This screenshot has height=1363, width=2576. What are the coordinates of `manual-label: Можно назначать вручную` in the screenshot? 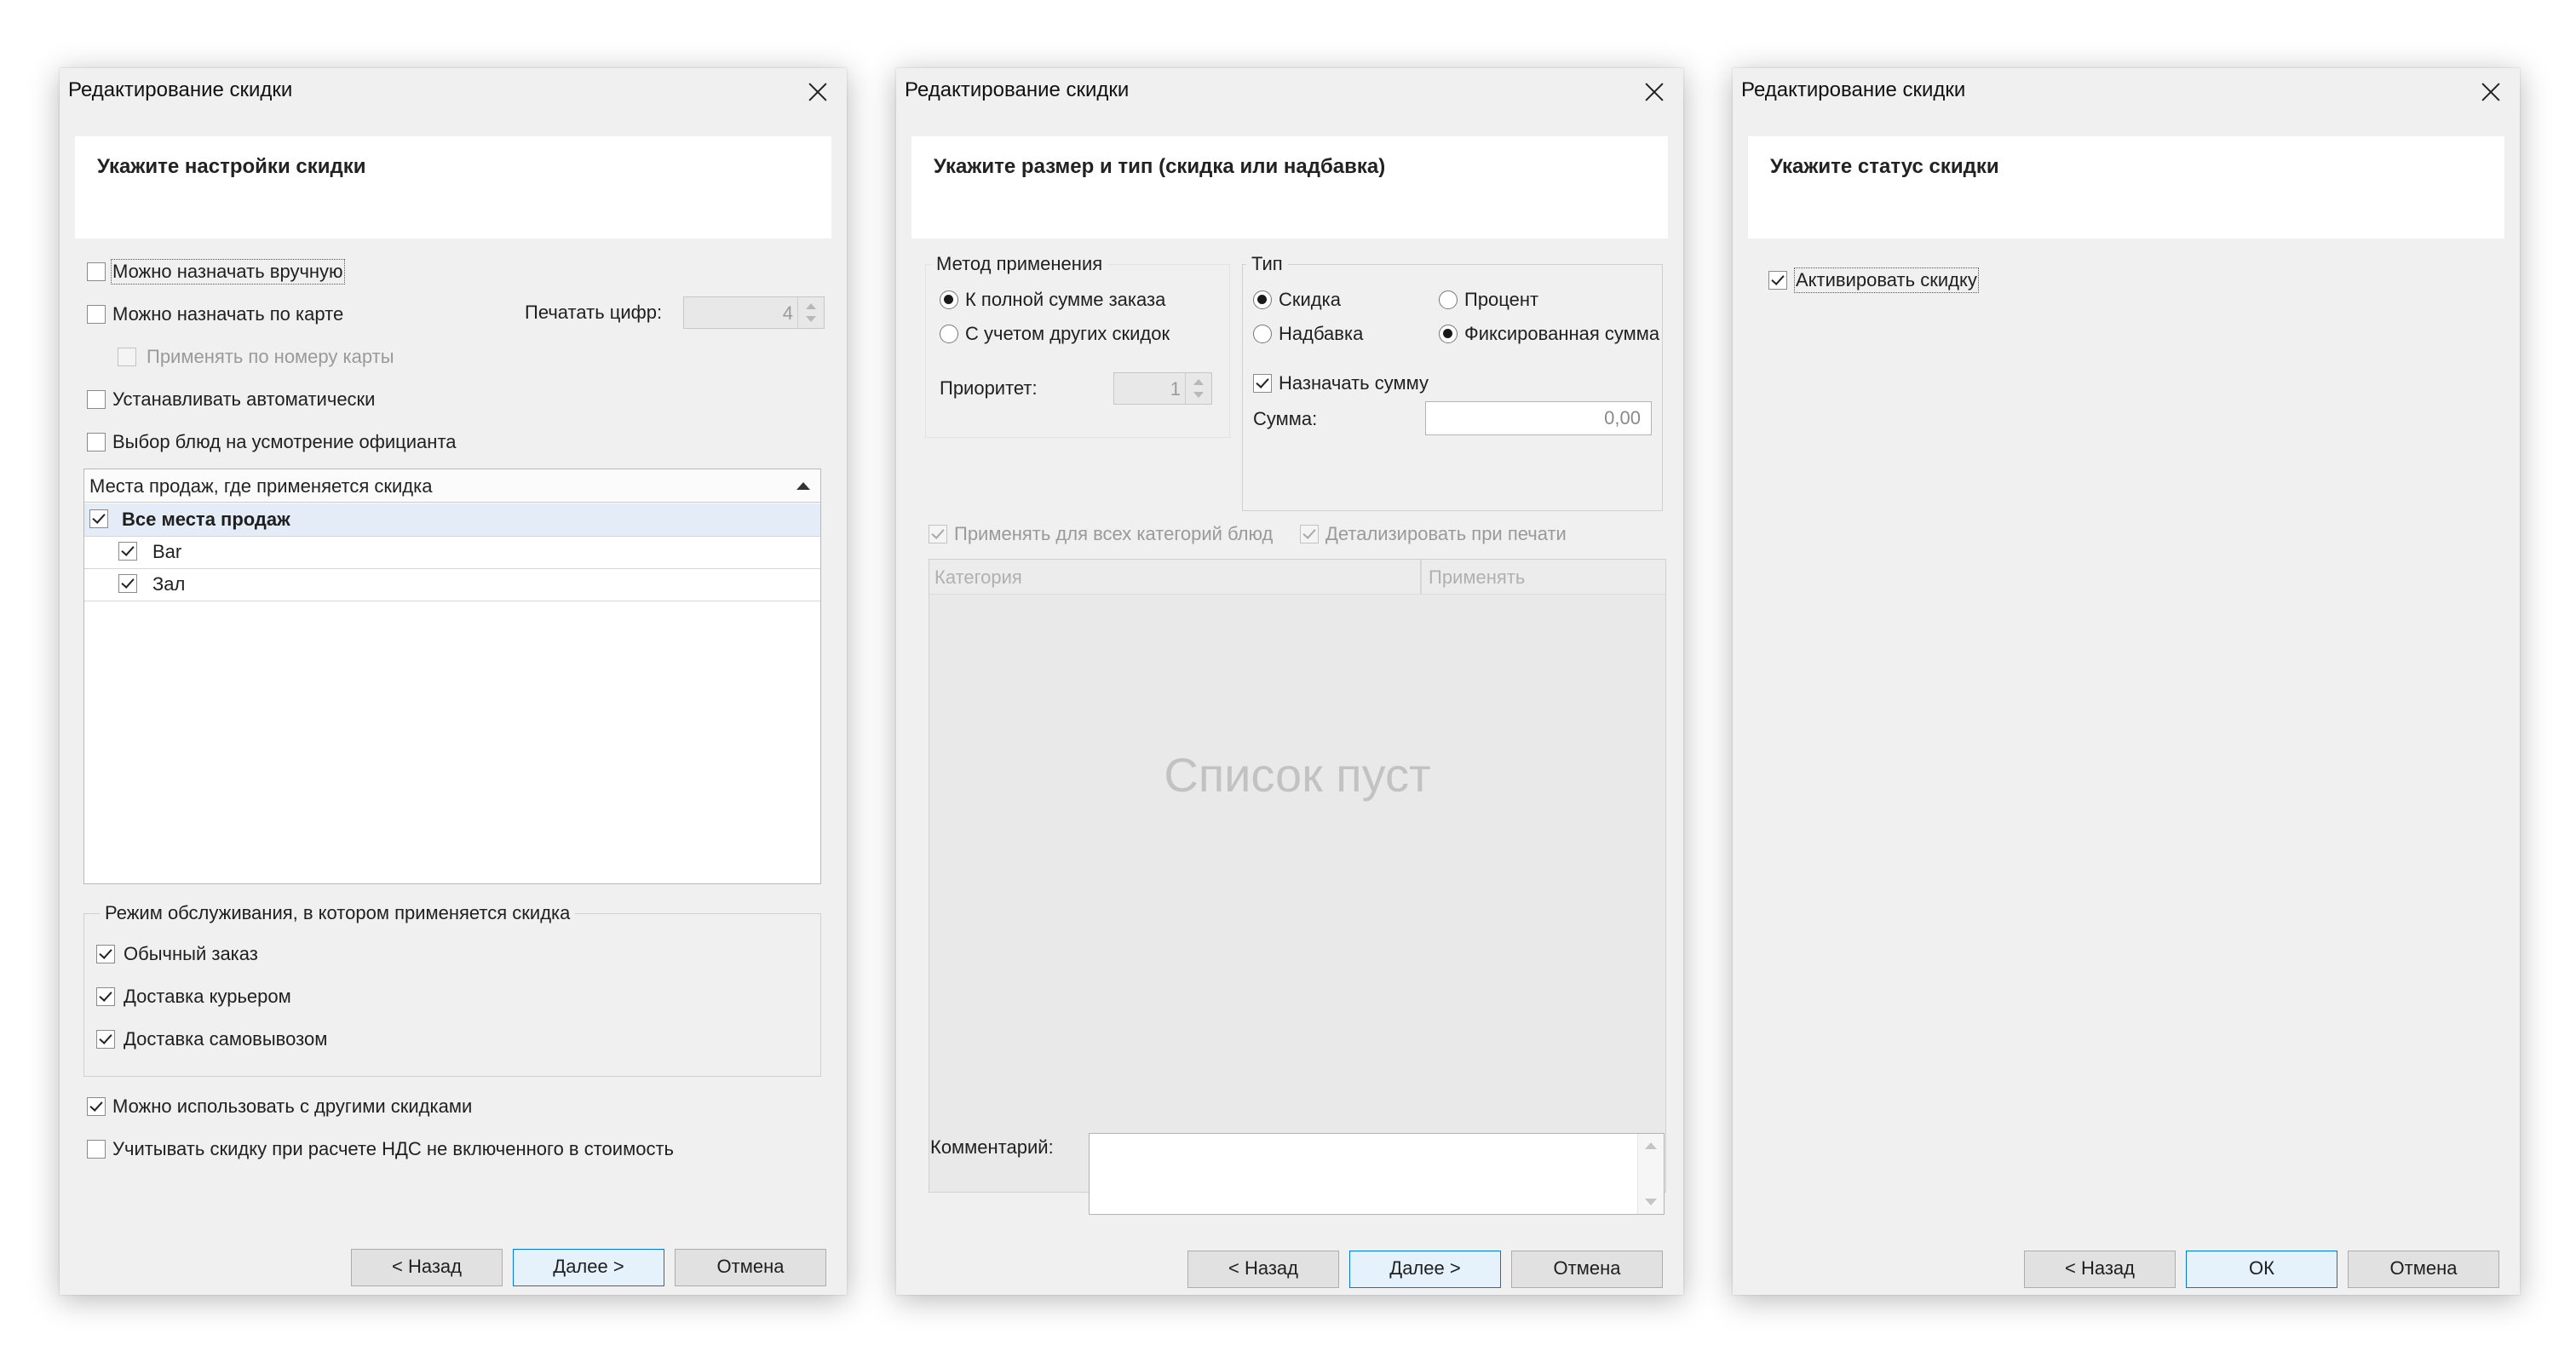 It's located at (228, 272).